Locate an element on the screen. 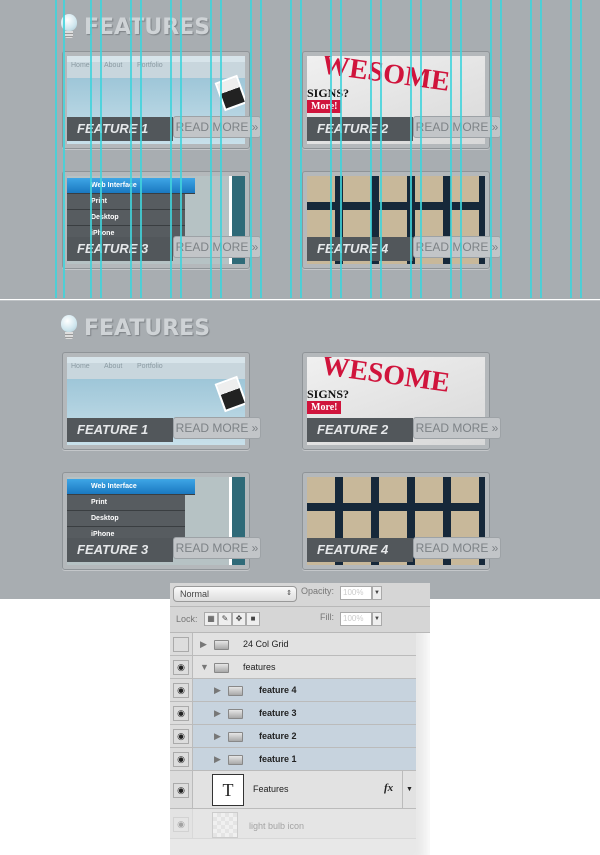 This screenshot has width=600, height=855. lock-move-icon: ✥ is located at coordinates (239, 619).